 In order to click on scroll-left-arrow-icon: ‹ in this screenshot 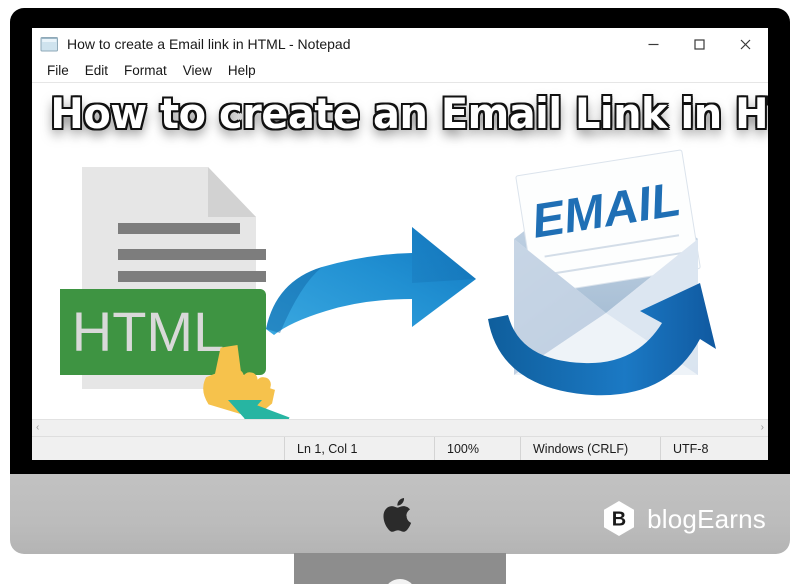, I will do `click(37, 428)`.